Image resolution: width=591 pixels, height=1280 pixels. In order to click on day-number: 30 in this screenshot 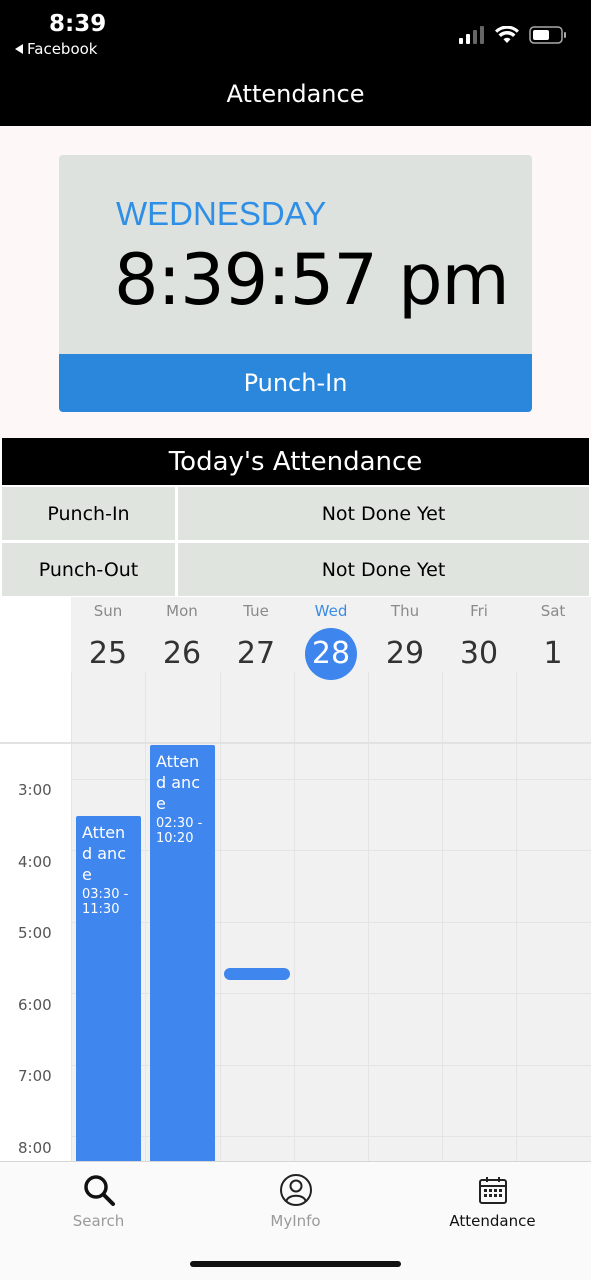, I will do `click(479, 653)`.